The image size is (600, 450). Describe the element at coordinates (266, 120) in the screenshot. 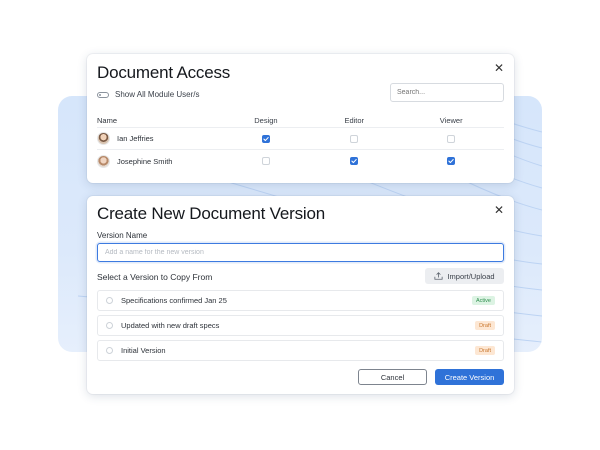

I see `column-header-design: Design` at that location.